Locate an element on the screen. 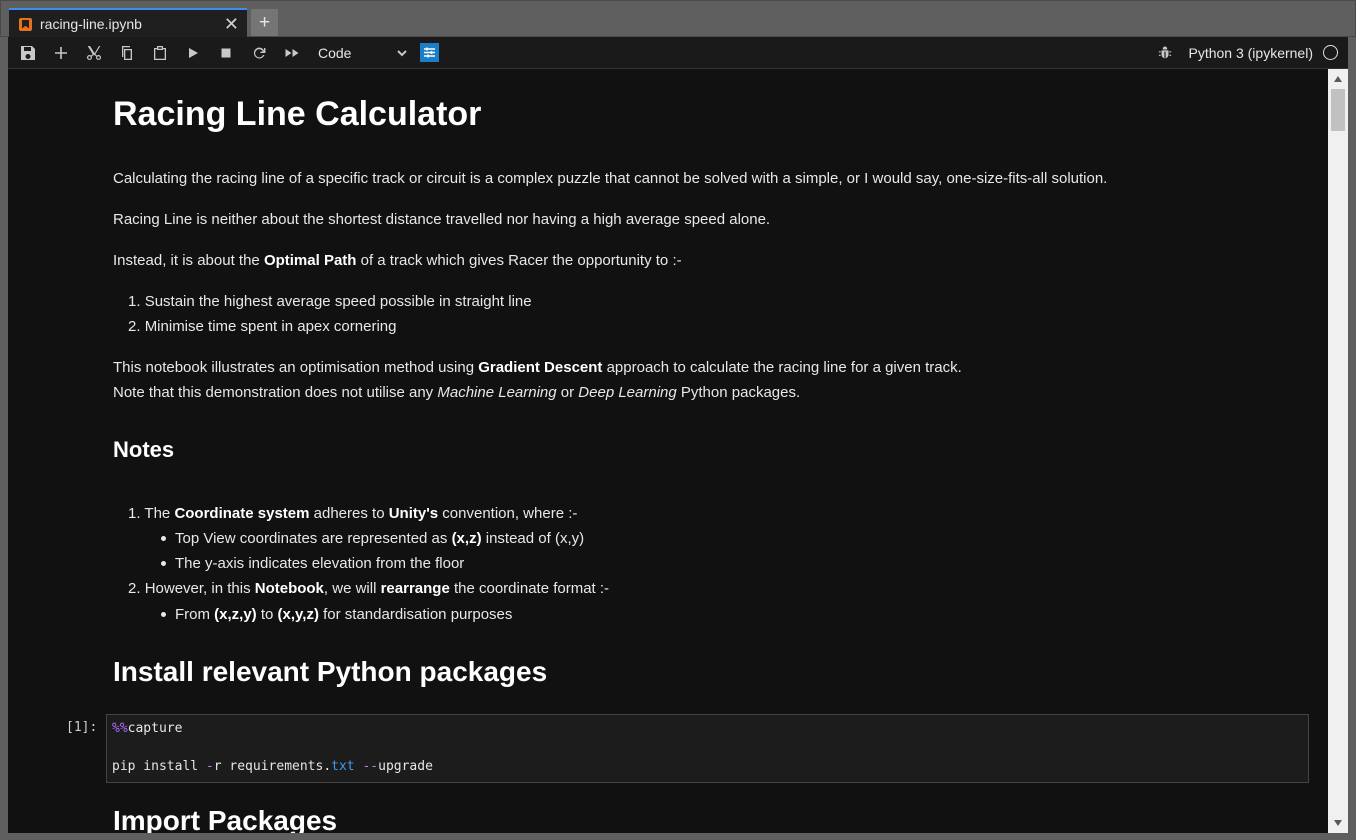 Image resolution: width=1356 pixels, height=840 pixels. bold-text: (x,z) is located at coordinates (466, 538).